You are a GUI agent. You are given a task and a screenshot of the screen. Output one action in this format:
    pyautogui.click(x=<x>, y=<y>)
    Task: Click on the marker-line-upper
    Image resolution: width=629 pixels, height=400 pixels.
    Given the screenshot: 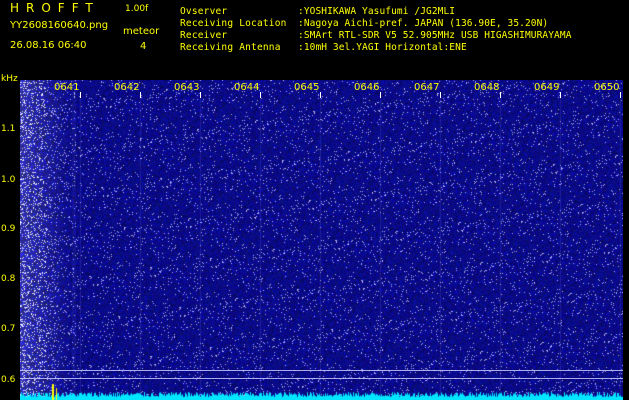 What is the action you would take?
    pyautogui.click(x=321, y=370)
    